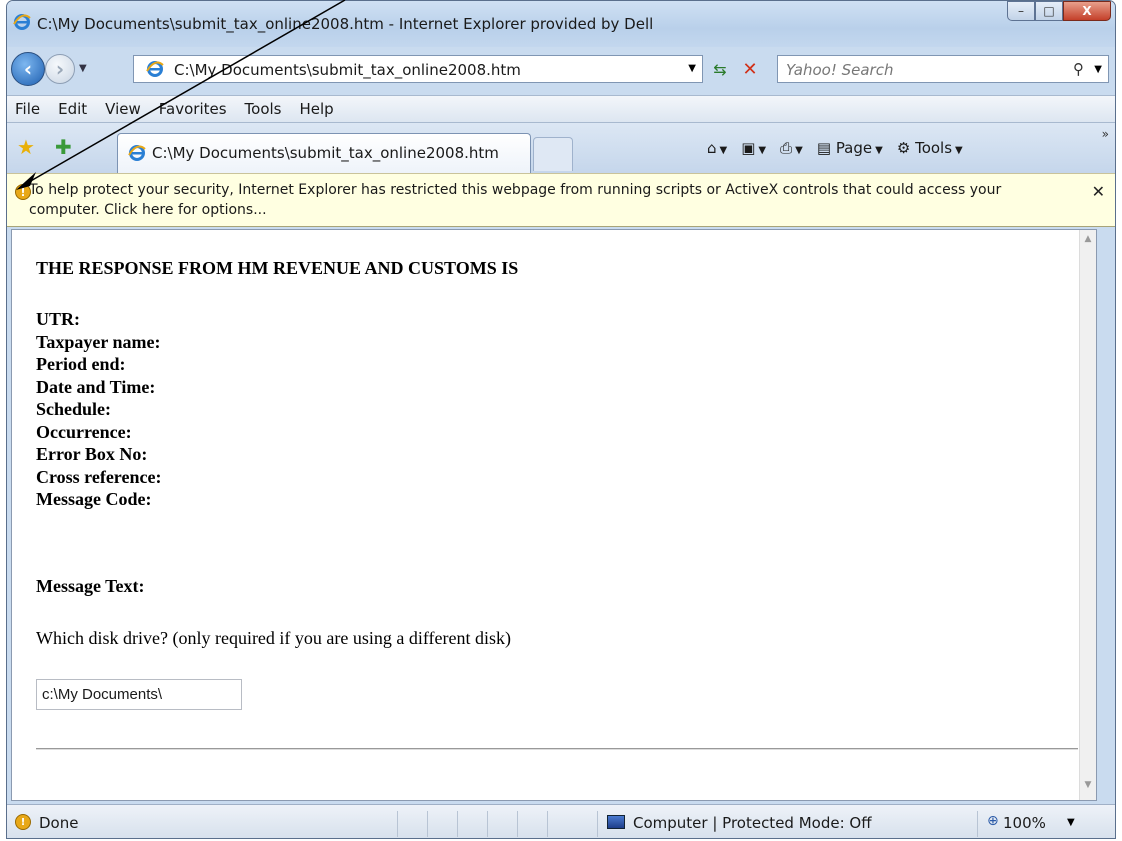 The width and height of the screenshot is (1122, 841). Describe the element at coordinates (1021, 11) in the screenshot. I see `minimize-button: –` at that location.